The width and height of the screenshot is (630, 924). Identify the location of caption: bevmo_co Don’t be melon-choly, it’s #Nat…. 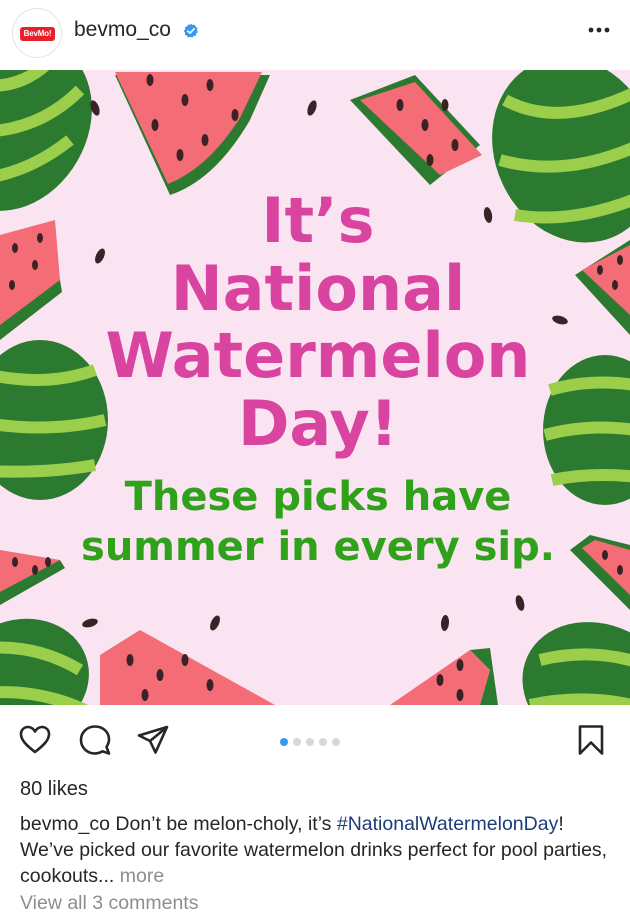
(320, 850).